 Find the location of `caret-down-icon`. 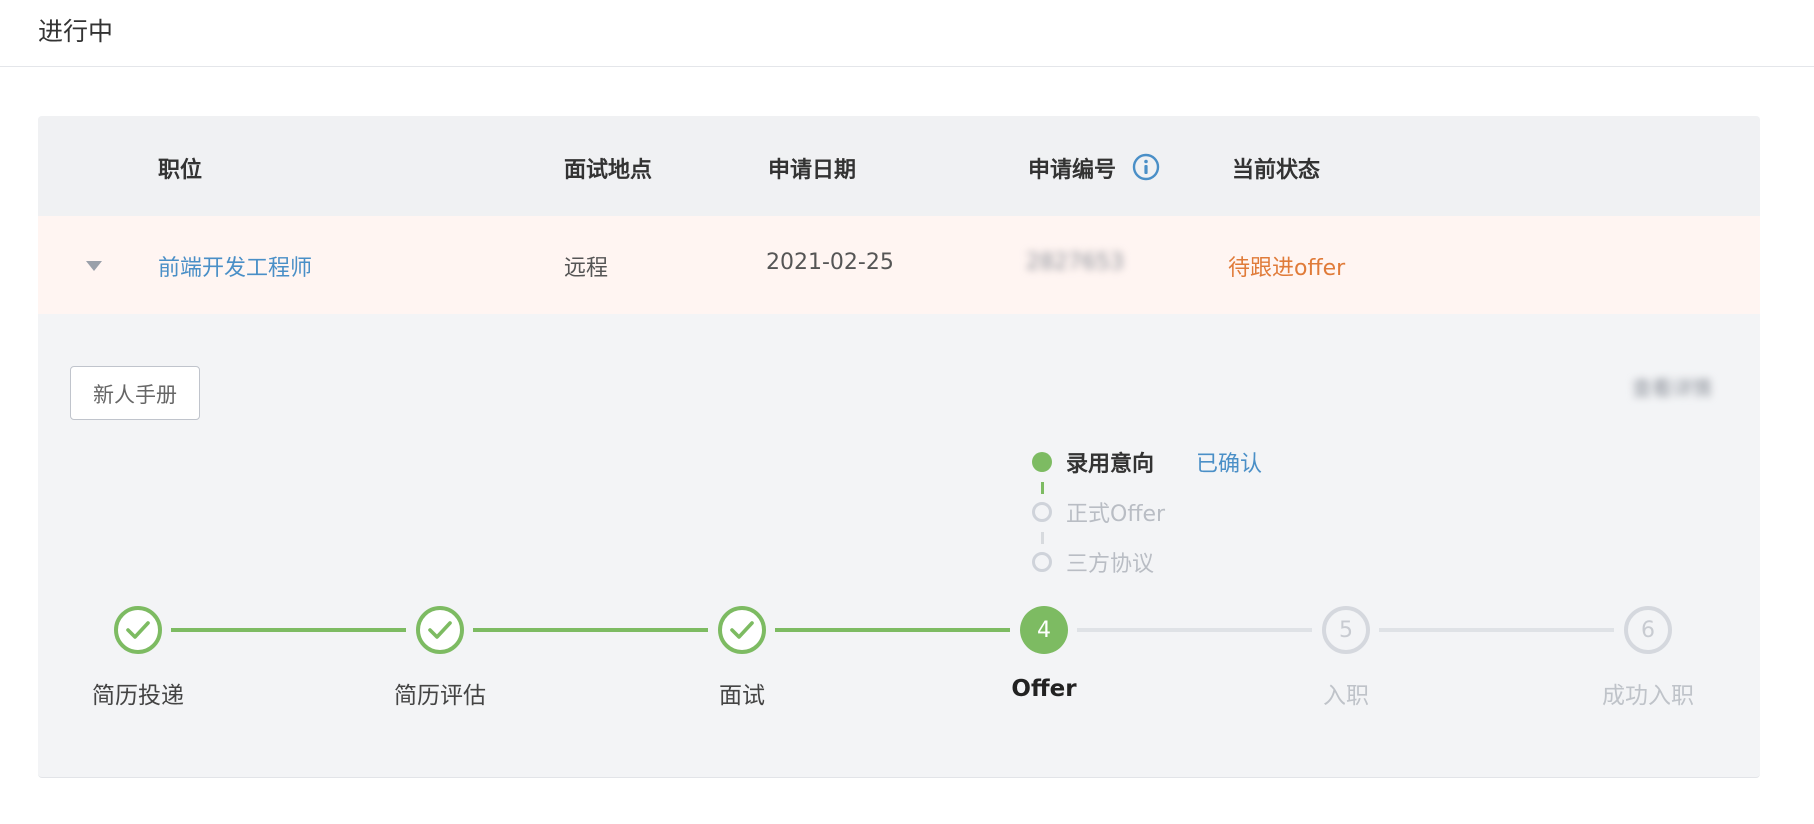

caret-down-icon is located at coordinates (94, 266).